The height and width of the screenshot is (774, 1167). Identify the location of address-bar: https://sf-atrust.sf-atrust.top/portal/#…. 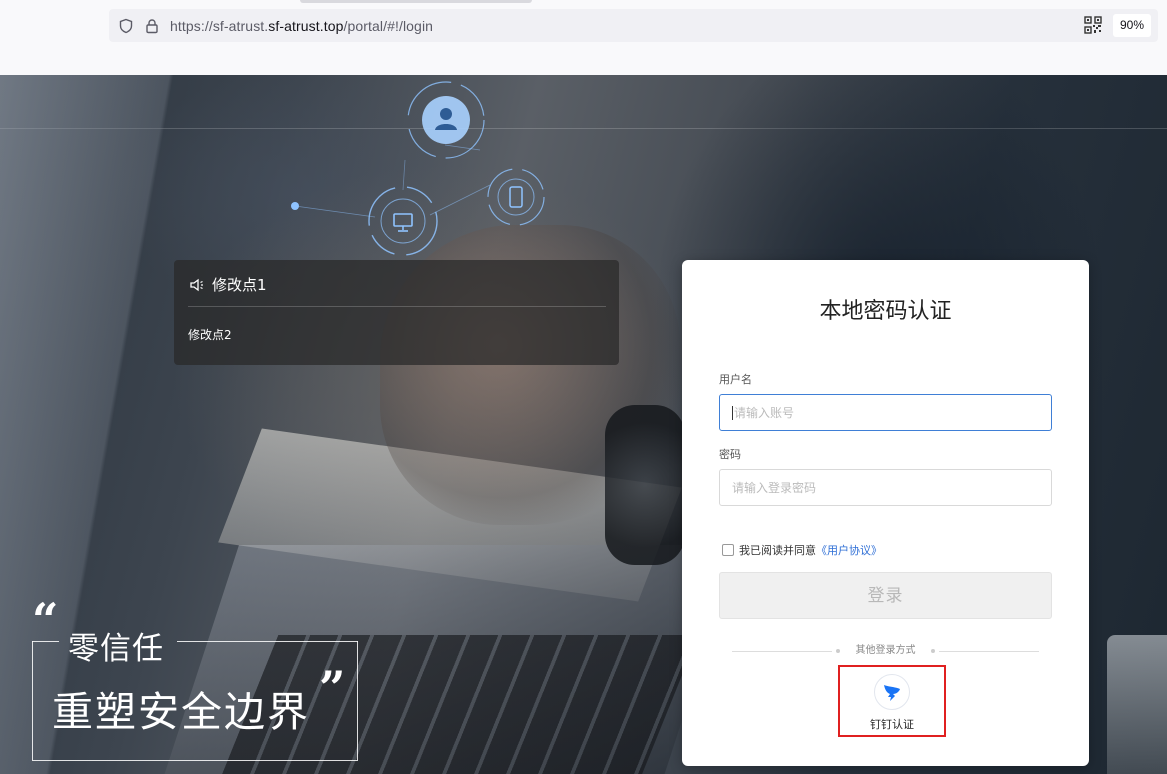
(633, 25).